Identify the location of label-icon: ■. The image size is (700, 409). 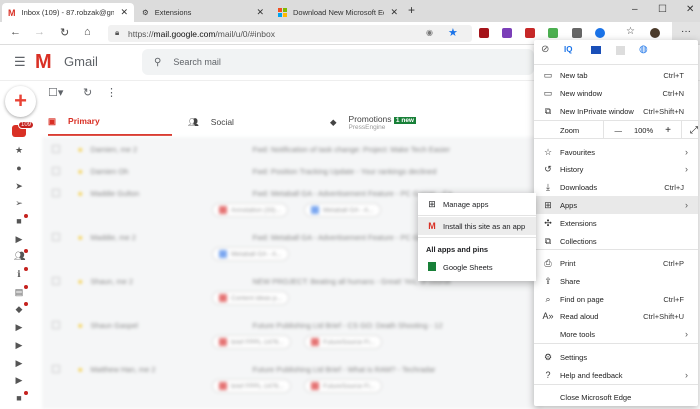
(21, 397).